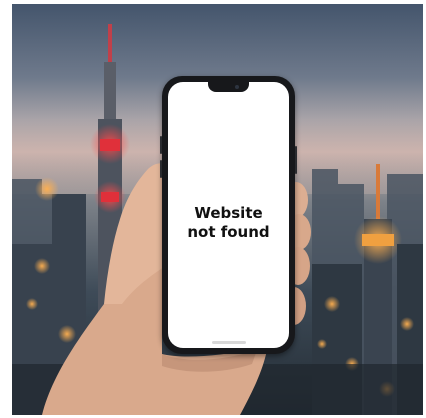 The height and width of the screenshot is (418, 426). I want to click on error-message-line2: not found, so click(228, 232).